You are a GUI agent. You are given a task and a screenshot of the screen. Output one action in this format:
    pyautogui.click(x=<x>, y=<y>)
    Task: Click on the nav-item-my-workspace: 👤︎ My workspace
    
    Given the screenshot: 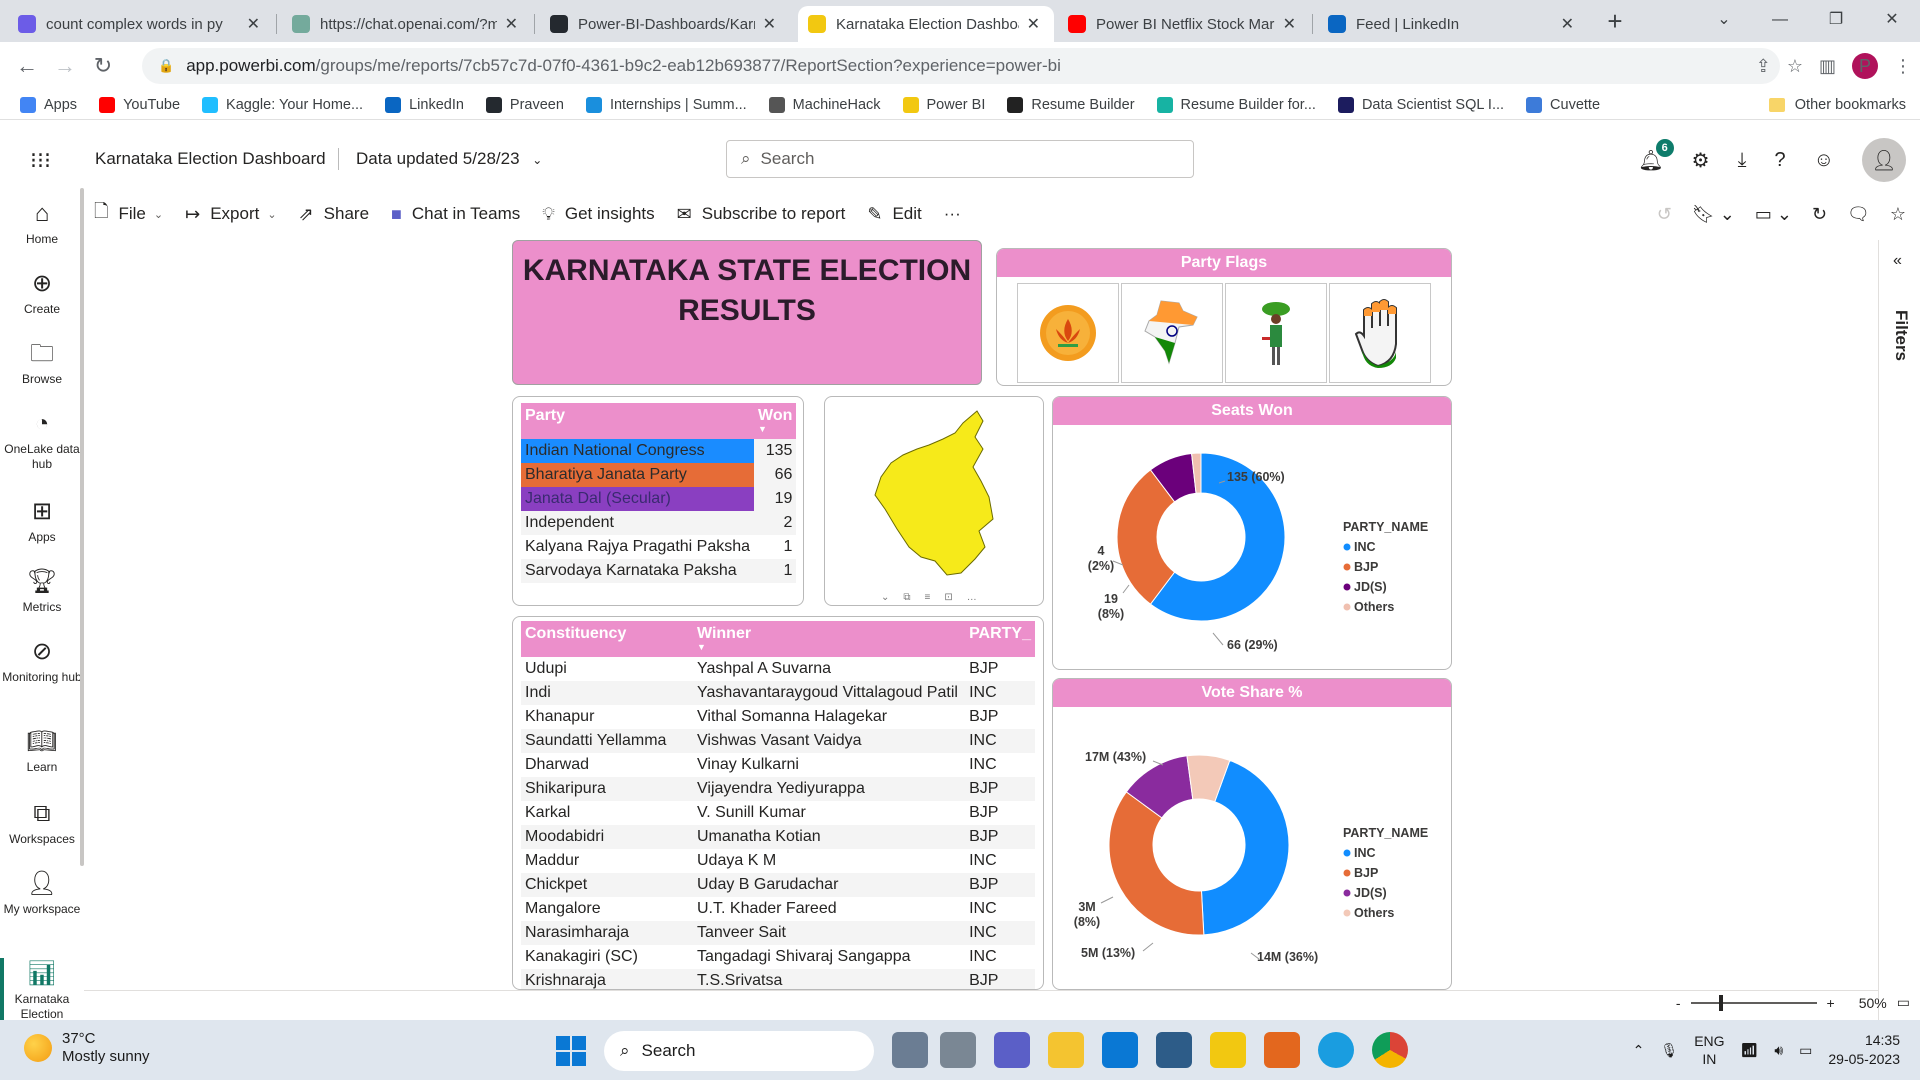 What is the action you would take?
    pyautogui.click(x=42, y=893)
    